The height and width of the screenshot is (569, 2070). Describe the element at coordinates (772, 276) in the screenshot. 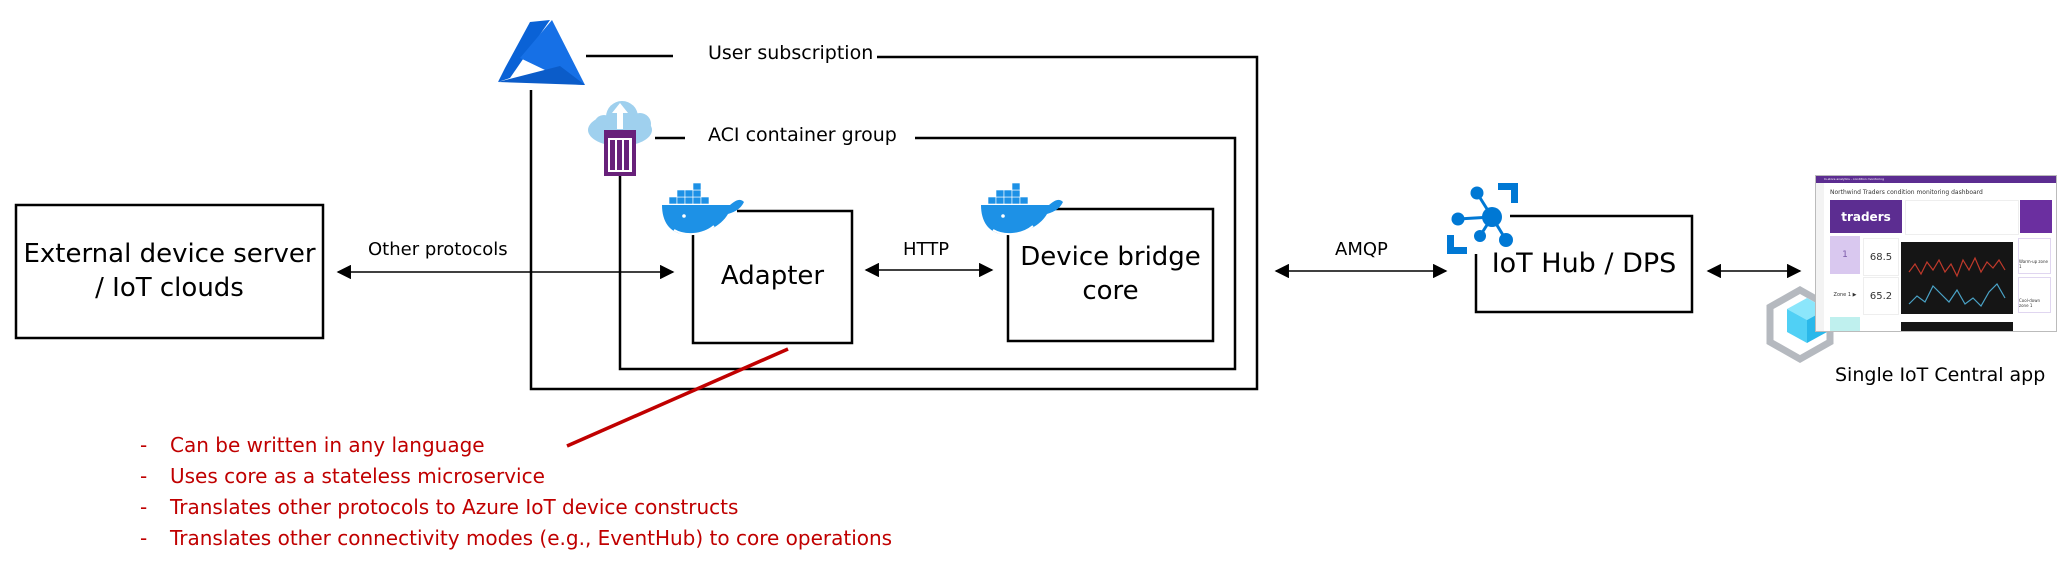

I see `adapter-label: Adapter` at that location.